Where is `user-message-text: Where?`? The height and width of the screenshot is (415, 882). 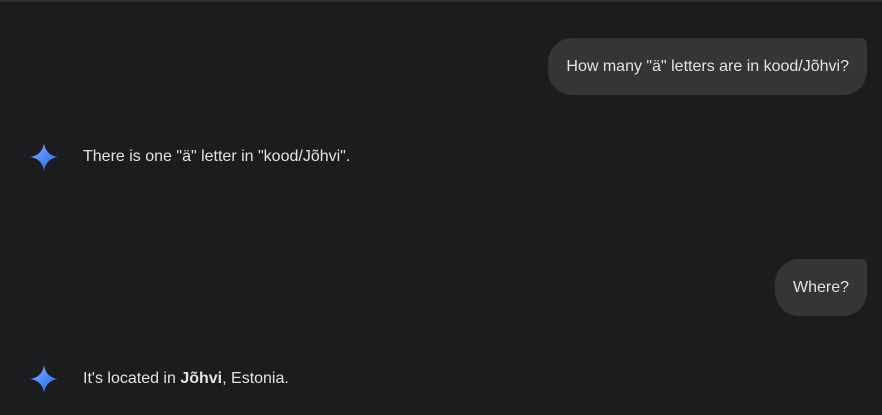 user-message-text: Where? is located at coordinates (820, 287).